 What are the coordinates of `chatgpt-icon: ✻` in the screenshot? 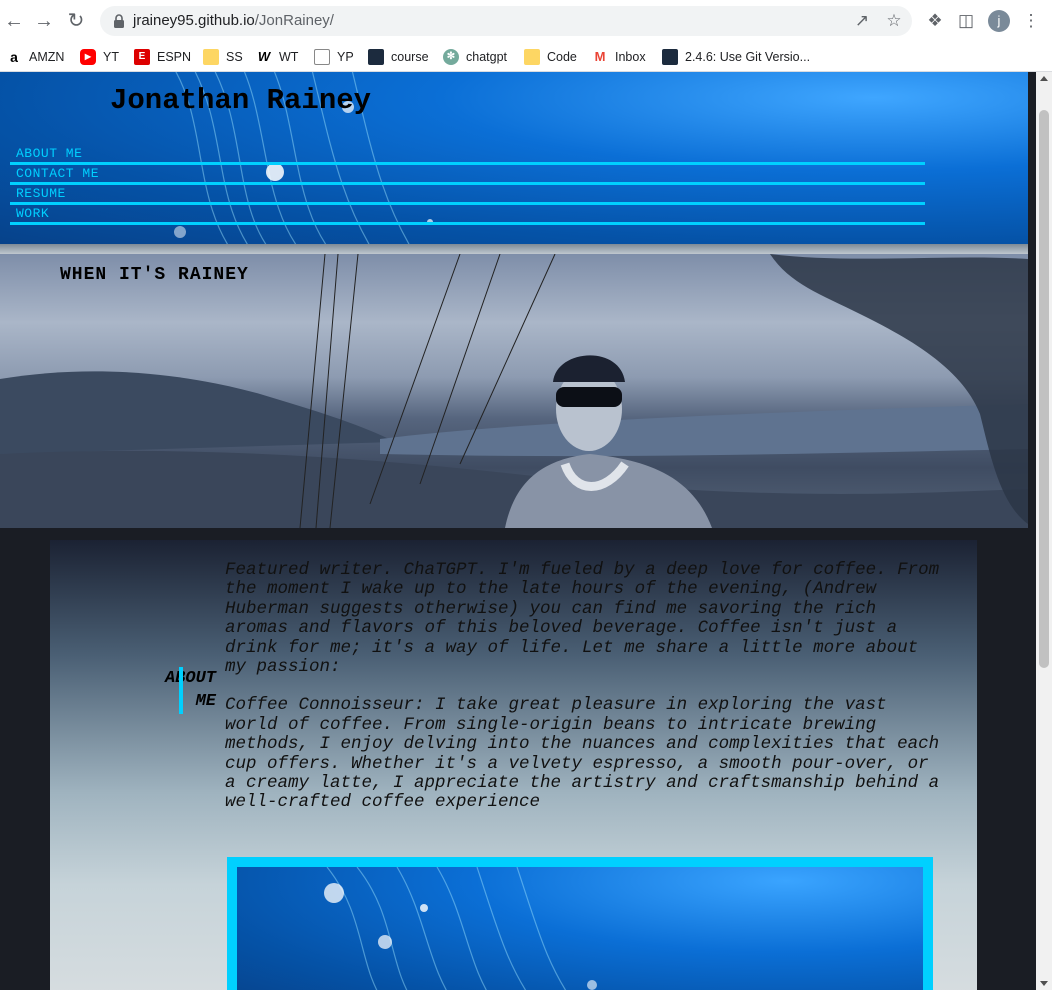 It's located at (451, 57).